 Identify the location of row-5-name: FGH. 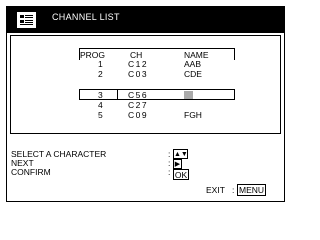
(193, 115).